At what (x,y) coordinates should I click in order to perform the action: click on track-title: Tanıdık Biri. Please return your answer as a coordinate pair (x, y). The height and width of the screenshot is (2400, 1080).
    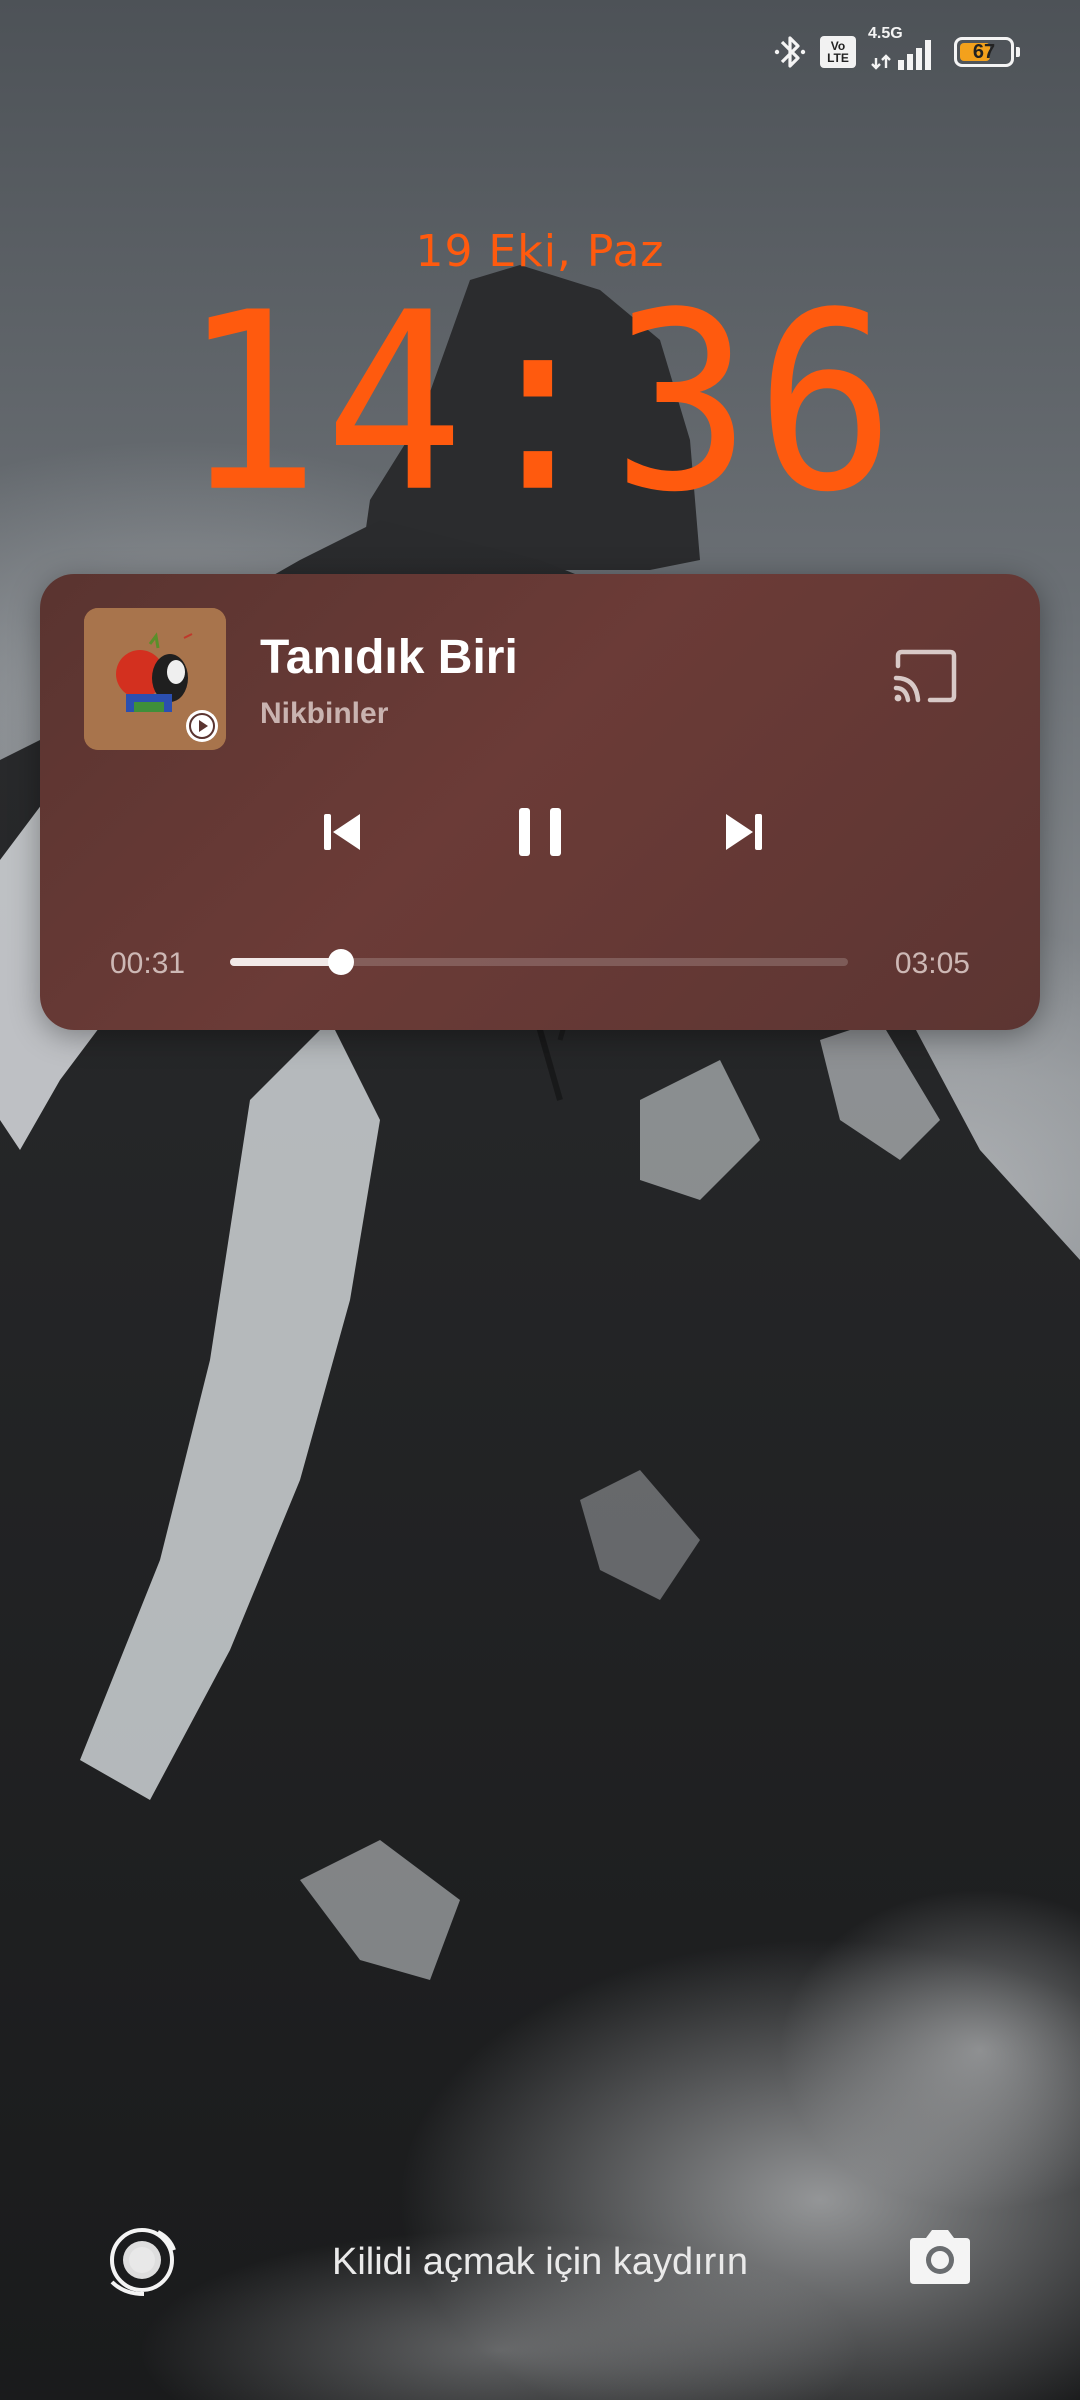
    Looking at the image, I should click on (389, 657).